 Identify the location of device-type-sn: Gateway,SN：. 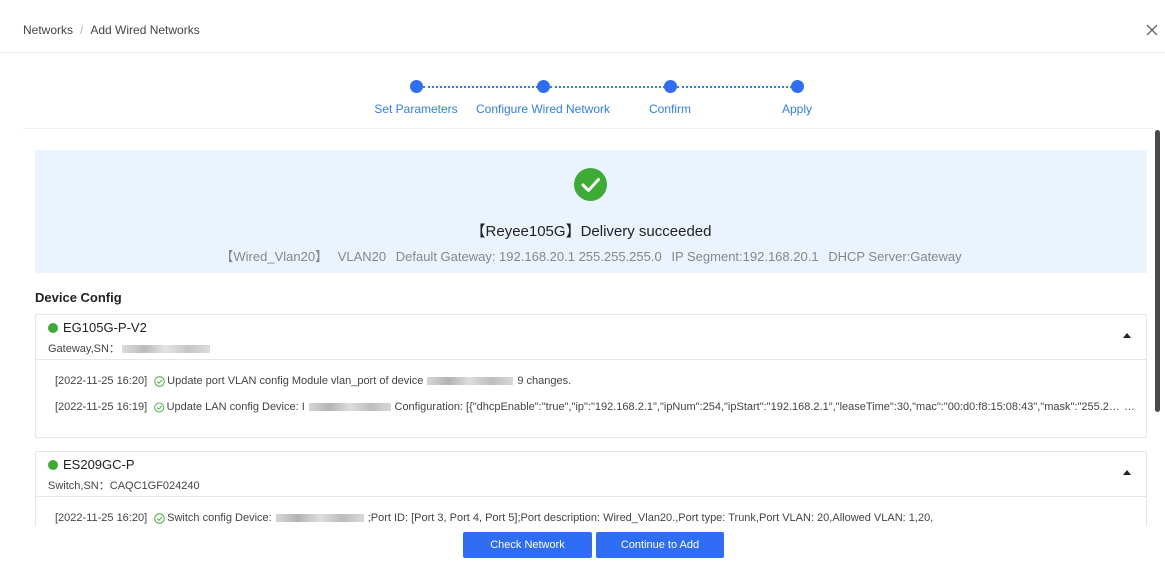
(129, 348).